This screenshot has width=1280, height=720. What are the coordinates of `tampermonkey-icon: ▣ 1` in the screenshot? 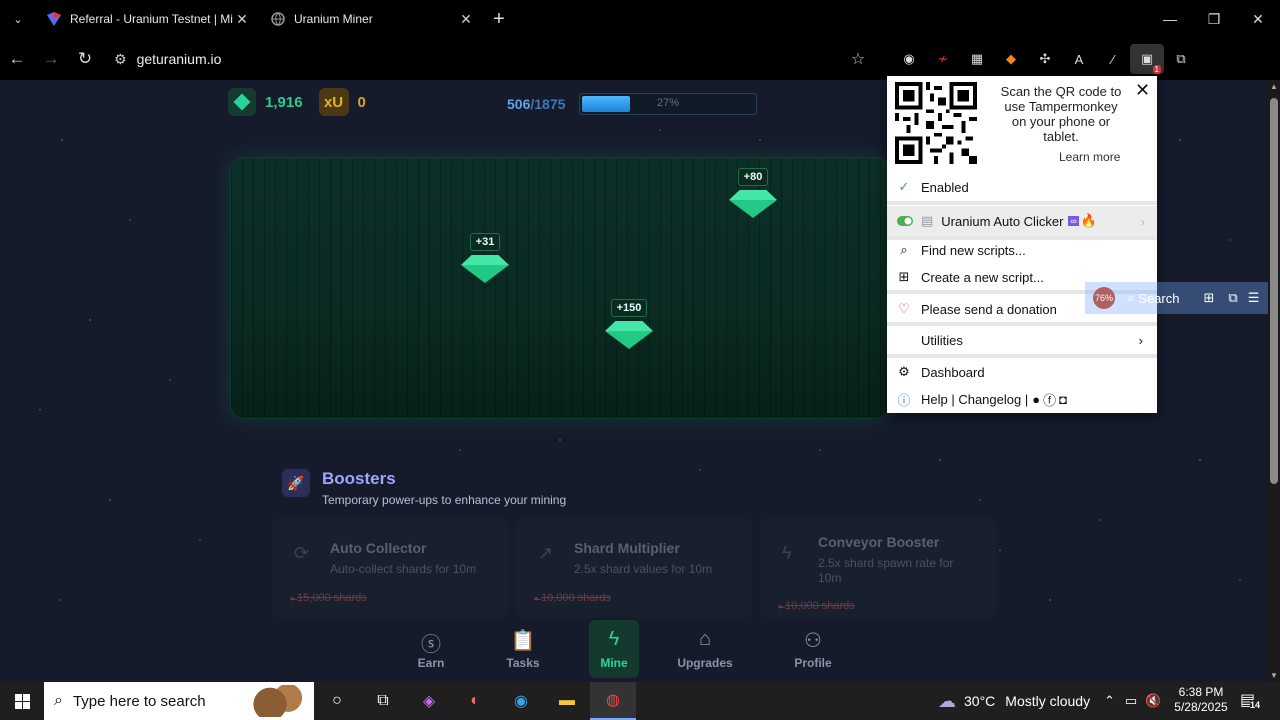 It's located at (1147, 59).